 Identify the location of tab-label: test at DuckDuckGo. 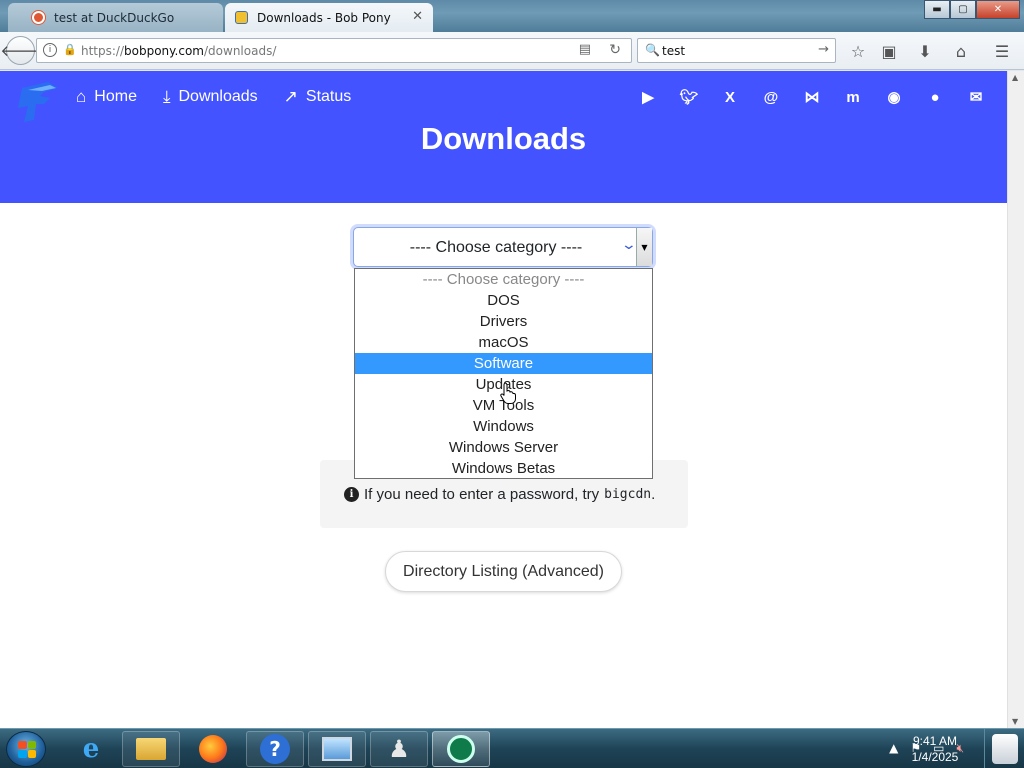
(114, 17).